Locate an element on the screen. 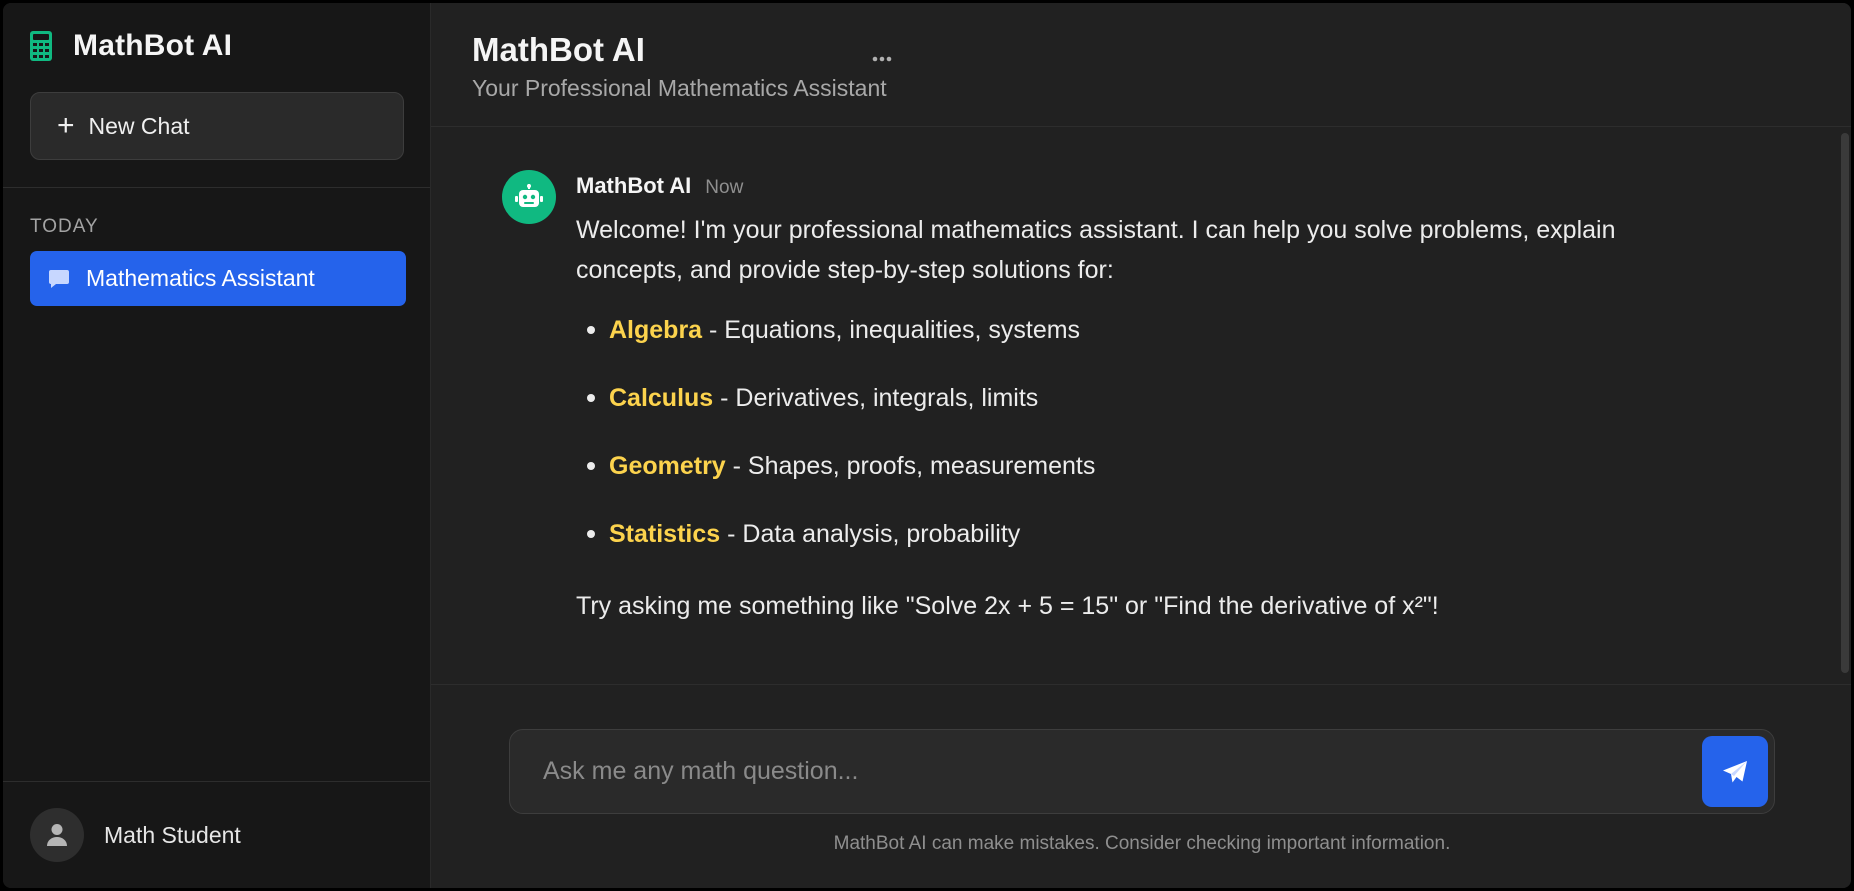 The image size is (1854, 891). user-name: Math Student is located at coordinates (172, 834).